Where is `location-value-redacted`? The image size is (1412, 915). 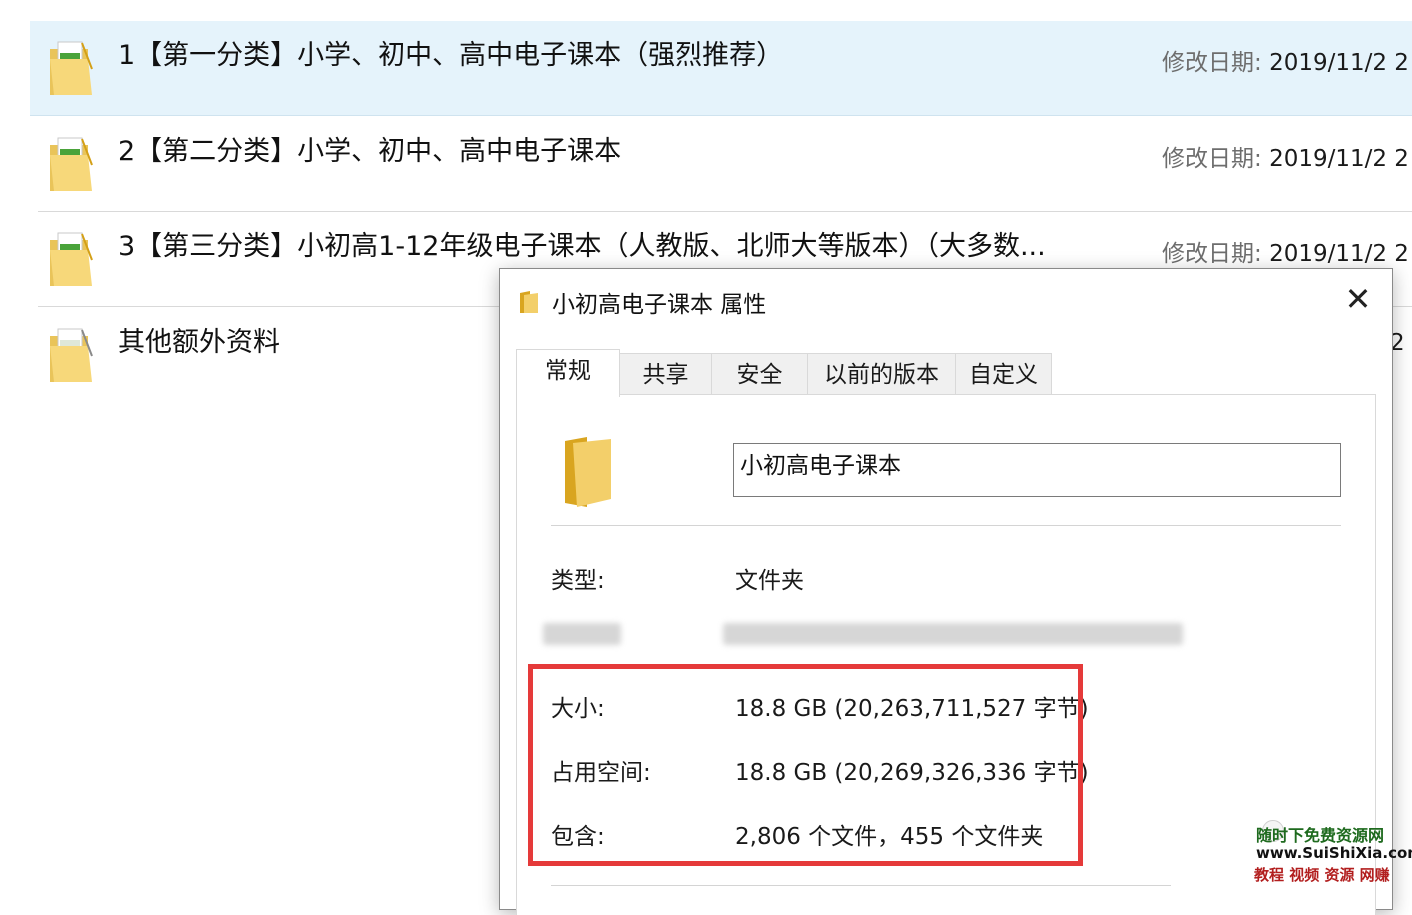
location-value-redacted is located at coordinates (953, 634).